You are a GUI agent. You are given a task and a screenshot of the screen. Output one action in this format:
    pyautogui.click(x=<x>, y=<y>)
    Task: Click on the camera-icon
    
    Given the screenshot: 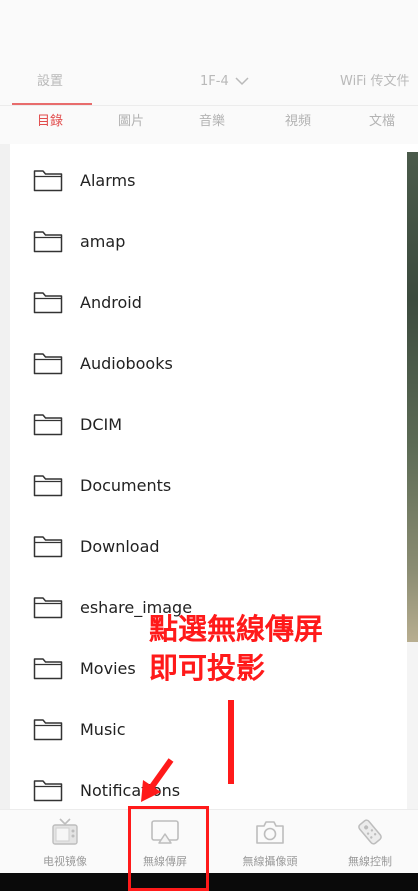 What is the action you would take?
    pyautogui.click(x=270, y=832)
    